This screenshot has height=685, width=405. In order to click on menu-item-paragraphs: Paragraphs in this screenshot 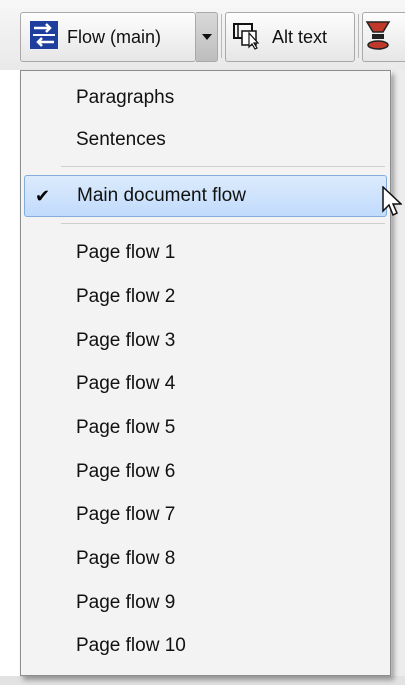, I will do `click(205, 98)`.